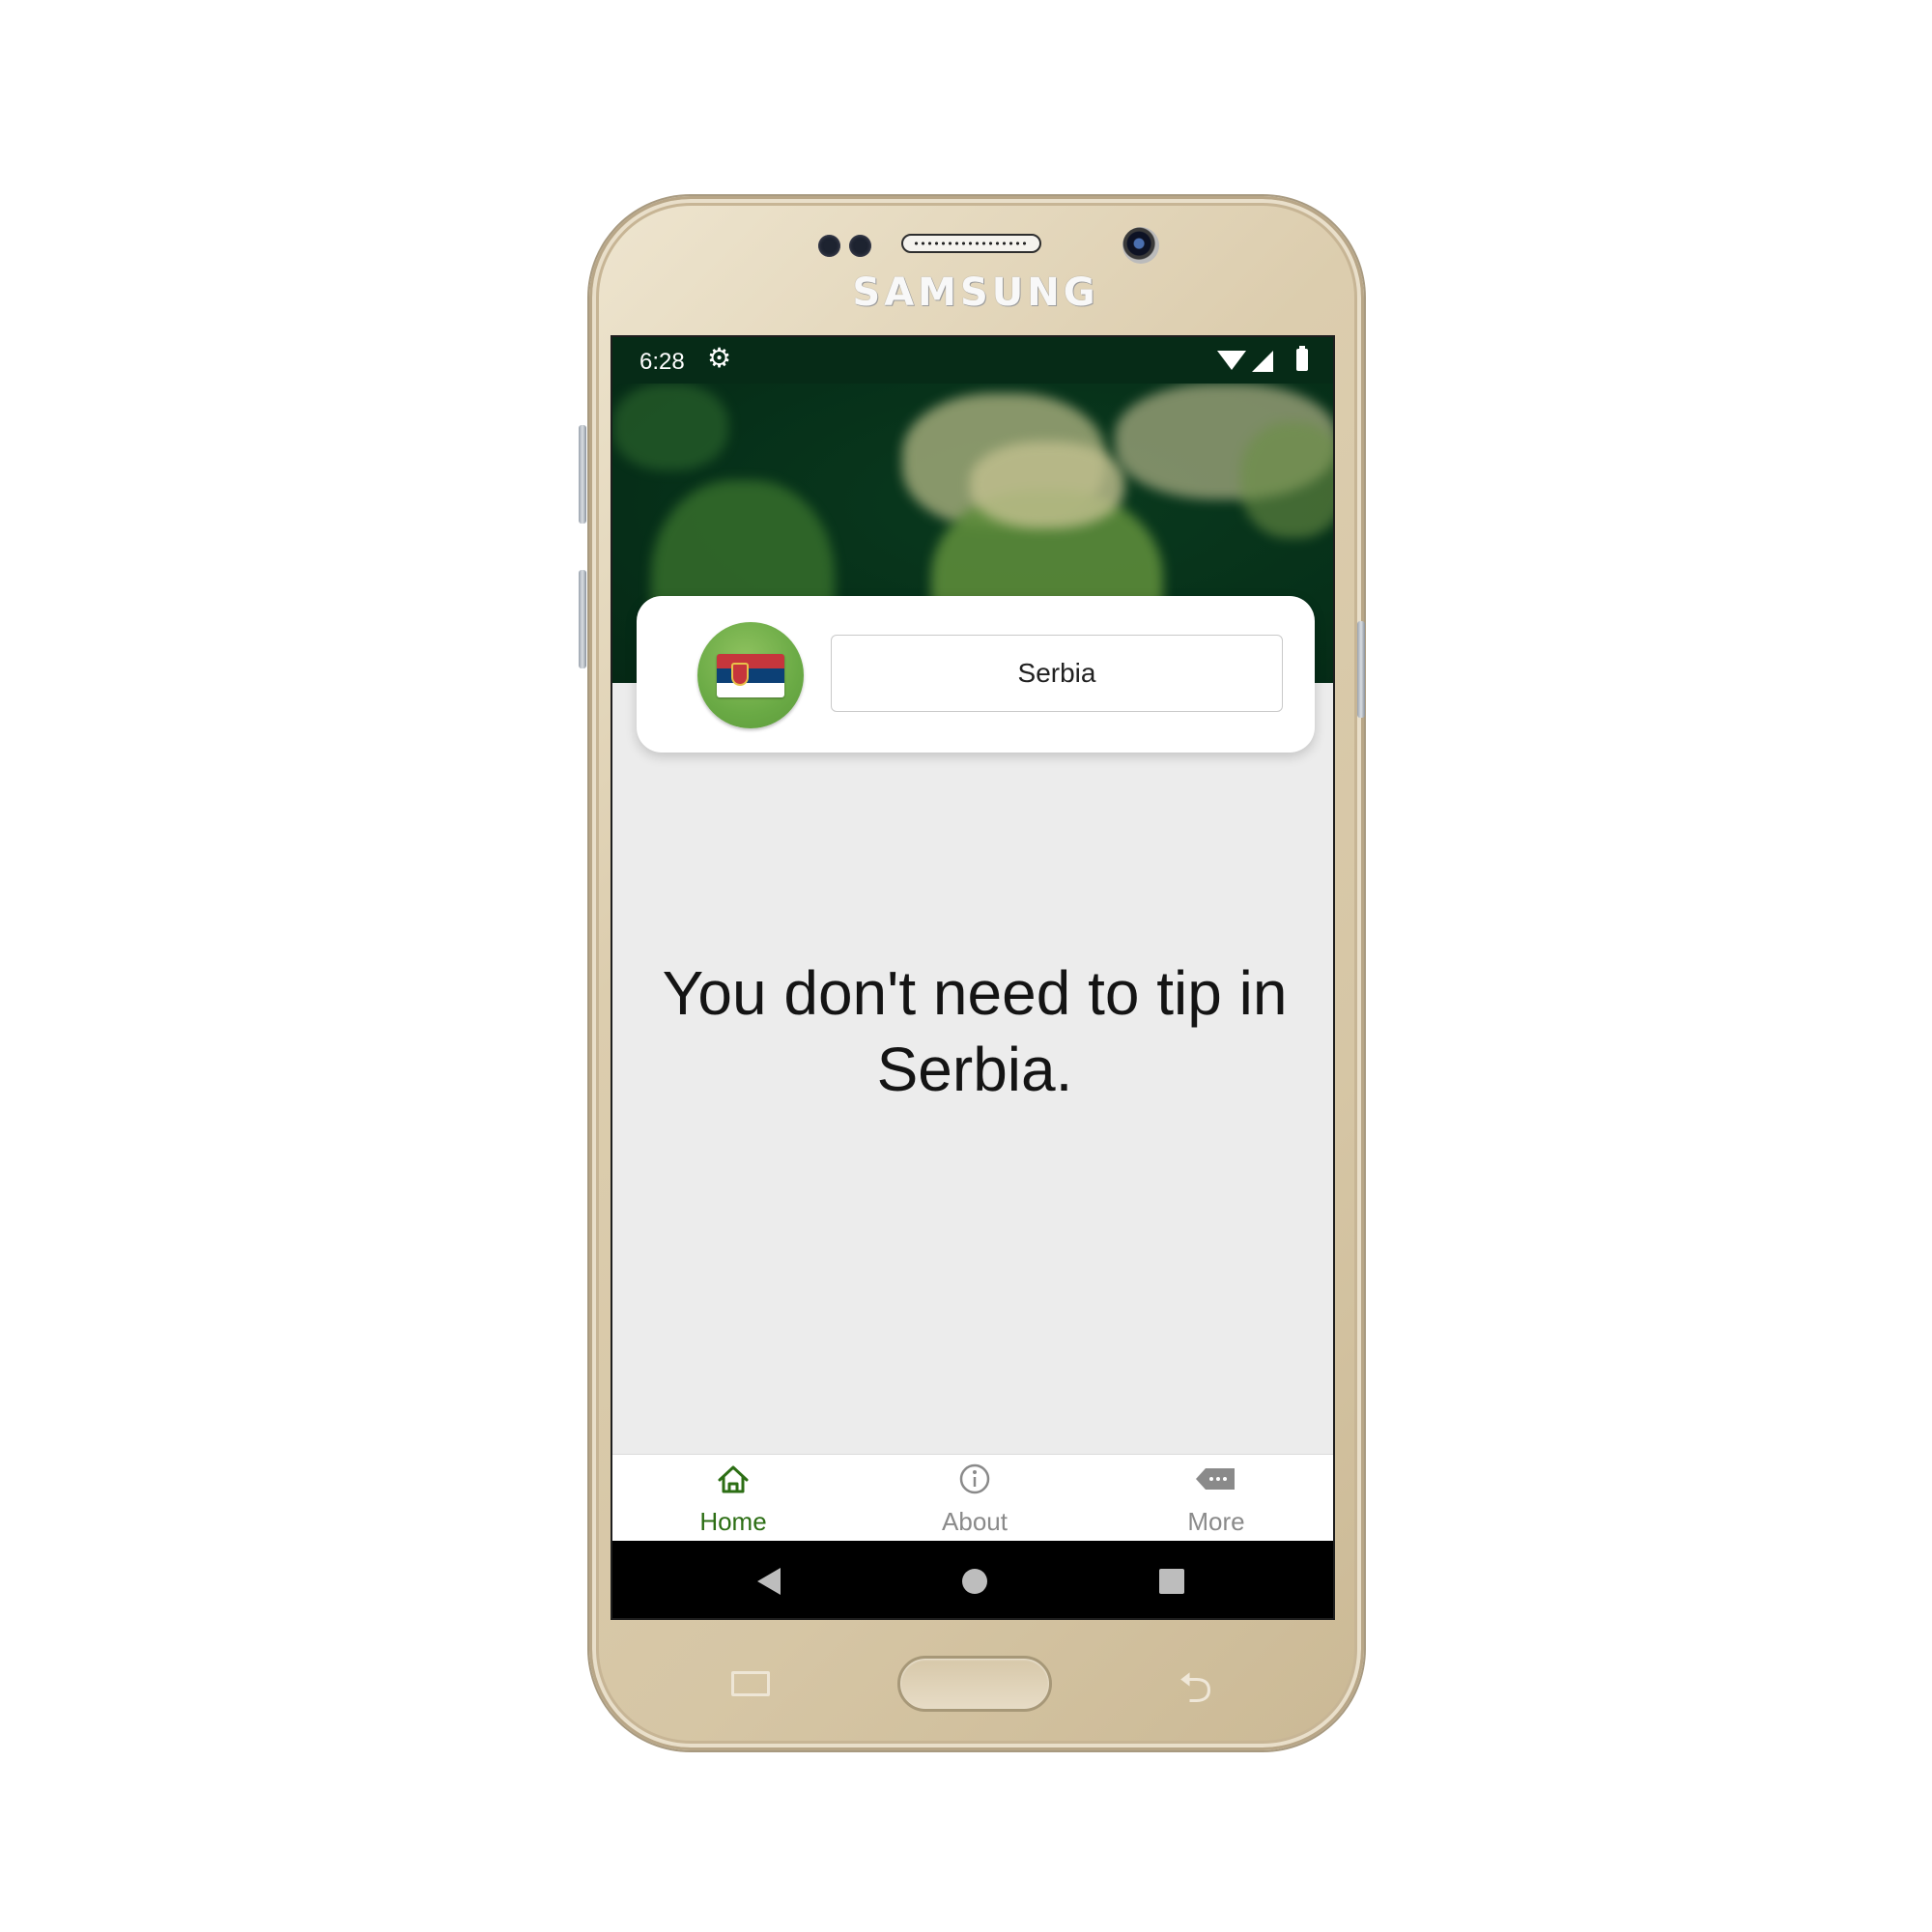 The height and width of the screenshot is (1932, 1932). I want to click on back-triangle-icon, so click(769, 1581).